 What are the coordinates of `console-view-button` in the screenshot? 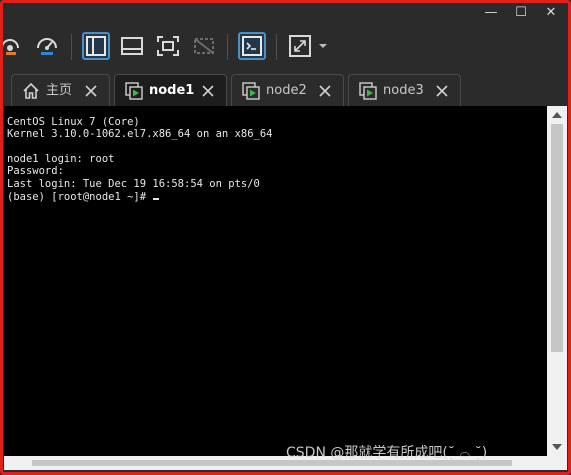 It's located at (252, 46).